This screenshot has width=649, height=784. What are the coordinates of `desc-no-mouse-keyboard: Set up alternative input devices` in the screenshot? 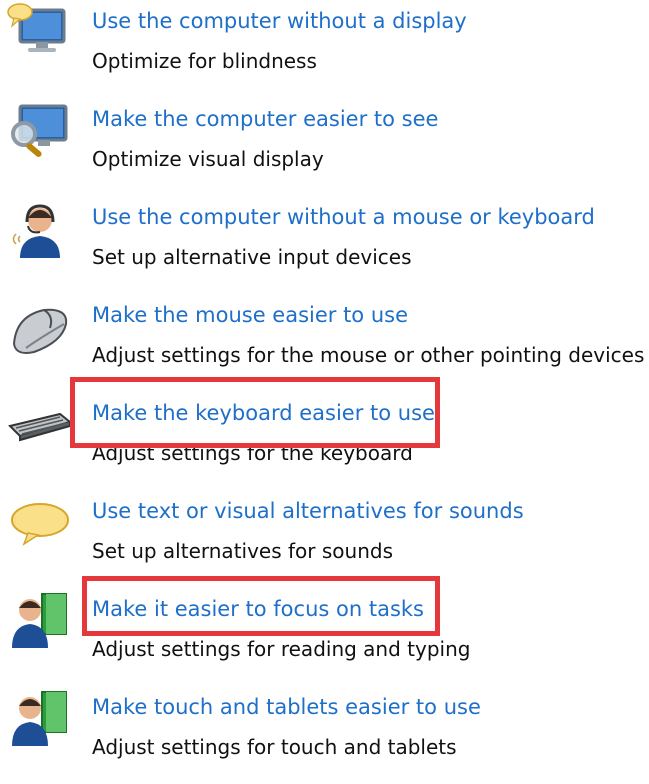 It's located at (252, 257).